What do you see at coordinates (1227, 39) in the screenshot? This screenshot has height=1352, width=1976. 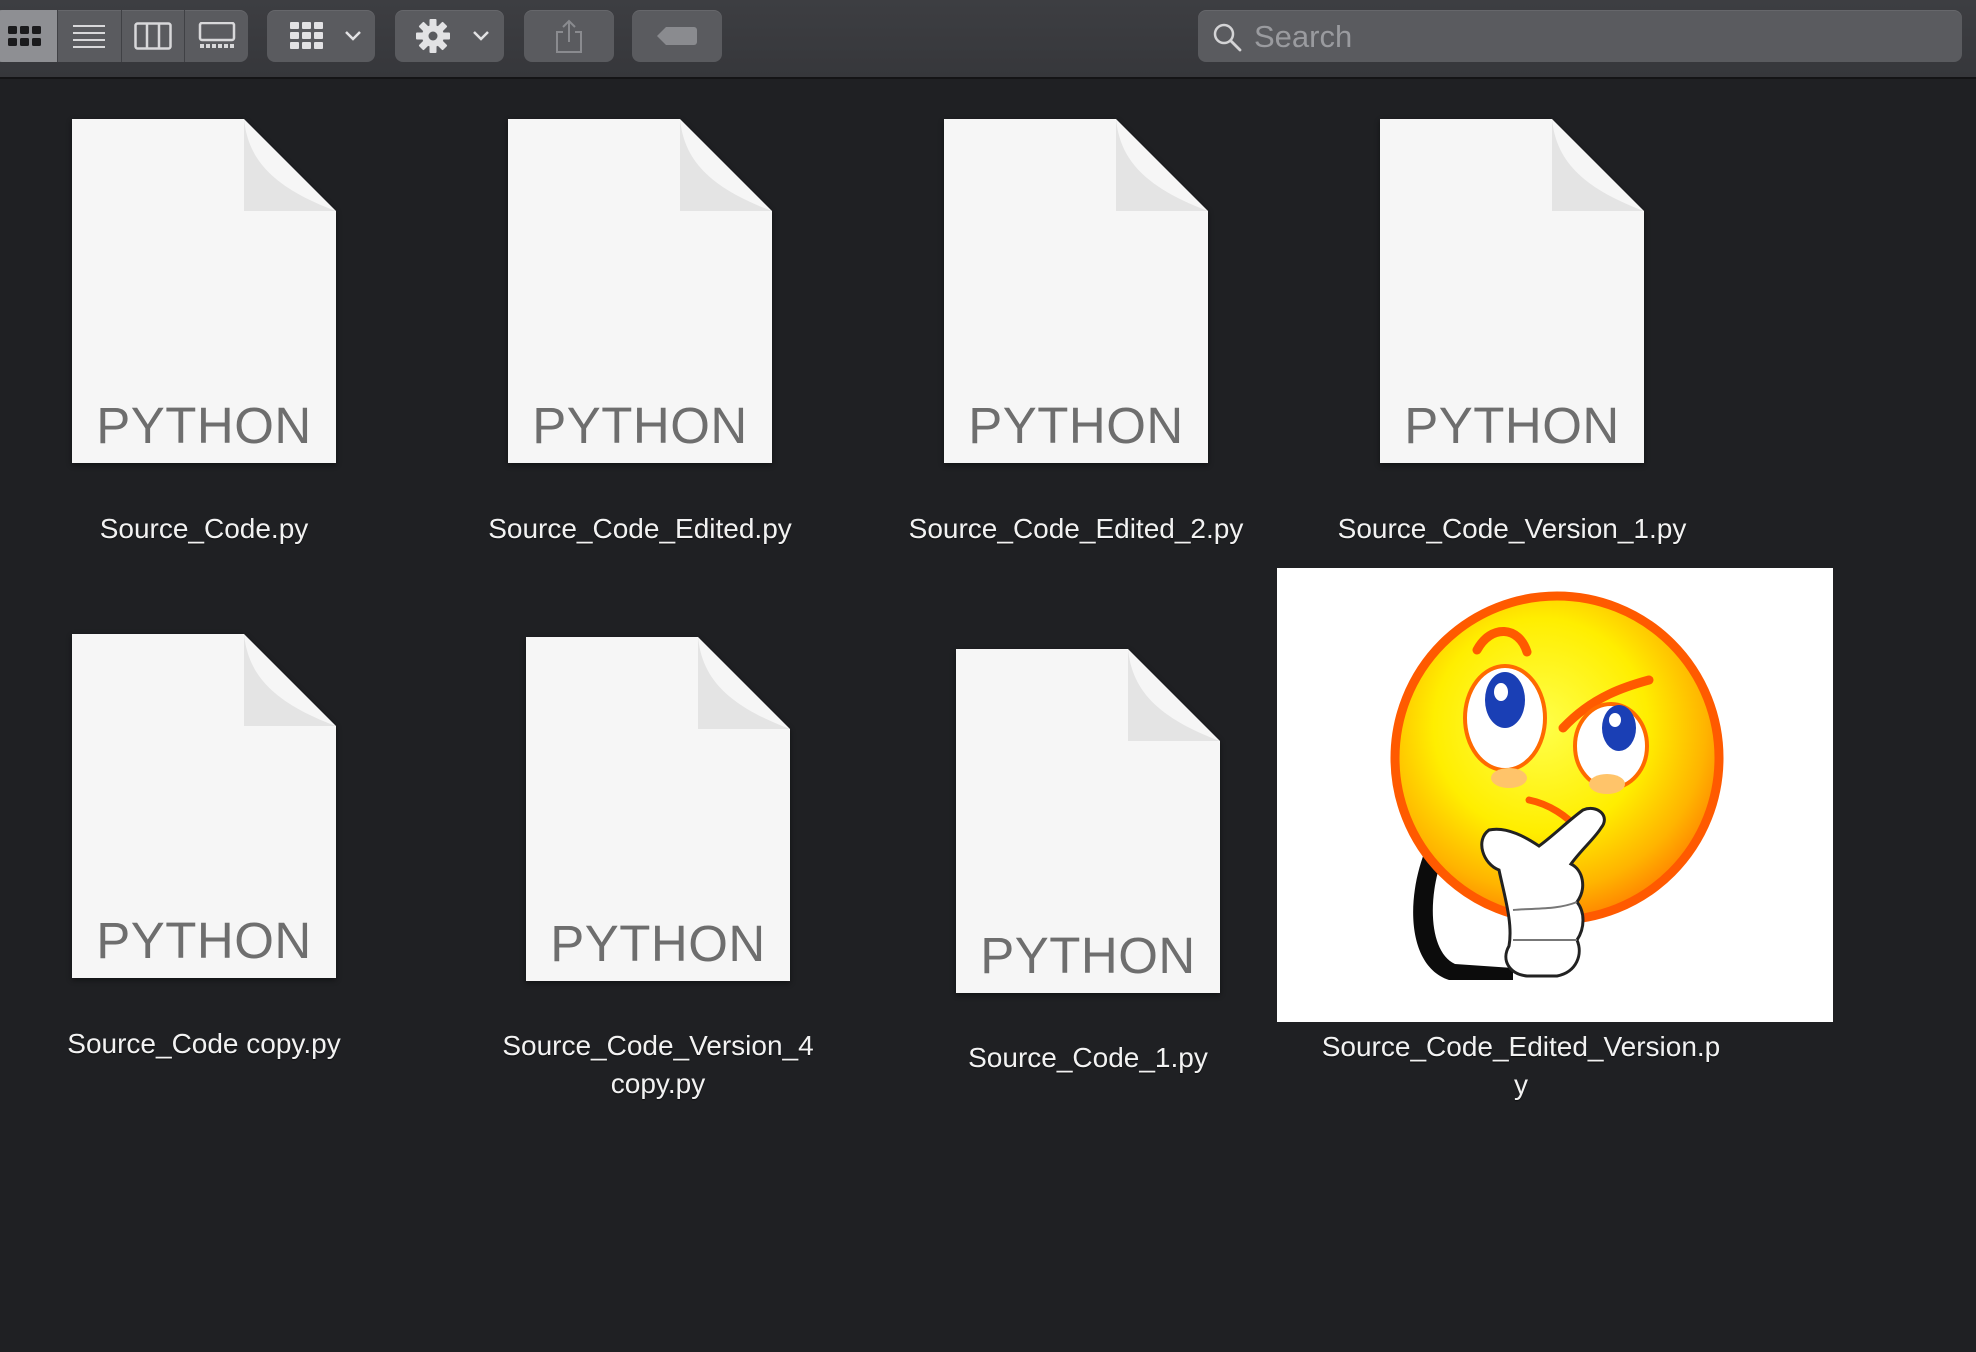 I see `search-icon` at bounding box center [1227, 39].